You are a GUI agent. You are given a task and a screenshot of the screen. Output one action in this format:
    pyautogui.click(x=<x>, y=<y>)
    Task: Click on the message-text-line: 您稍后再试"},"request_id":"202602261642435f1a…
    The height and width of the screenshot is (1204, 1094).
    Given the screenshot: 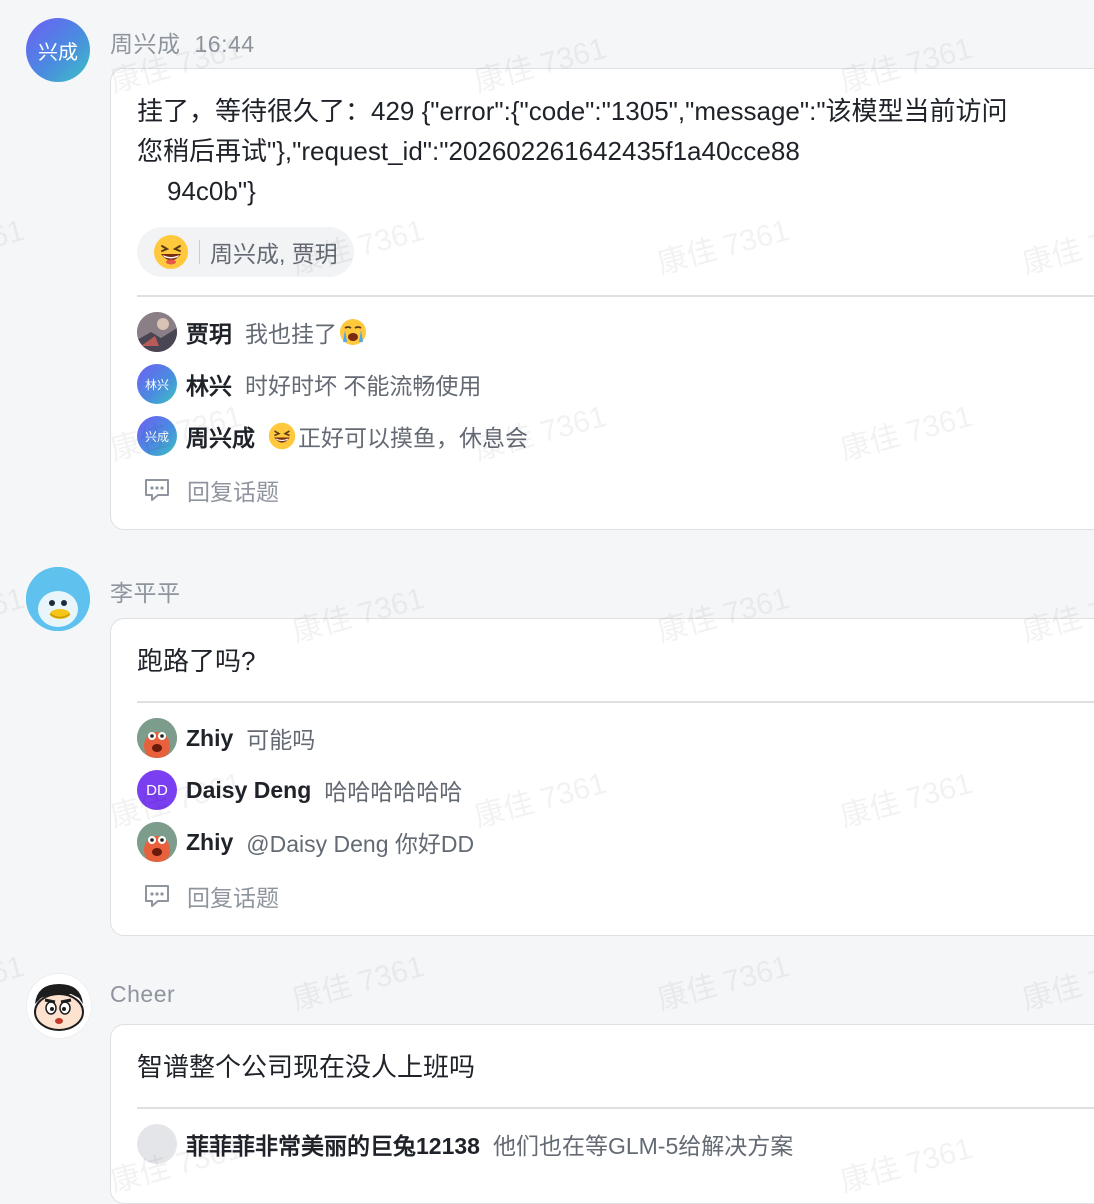 What is the action you would take?
    pyautogui.click(x=468, y=151)
    